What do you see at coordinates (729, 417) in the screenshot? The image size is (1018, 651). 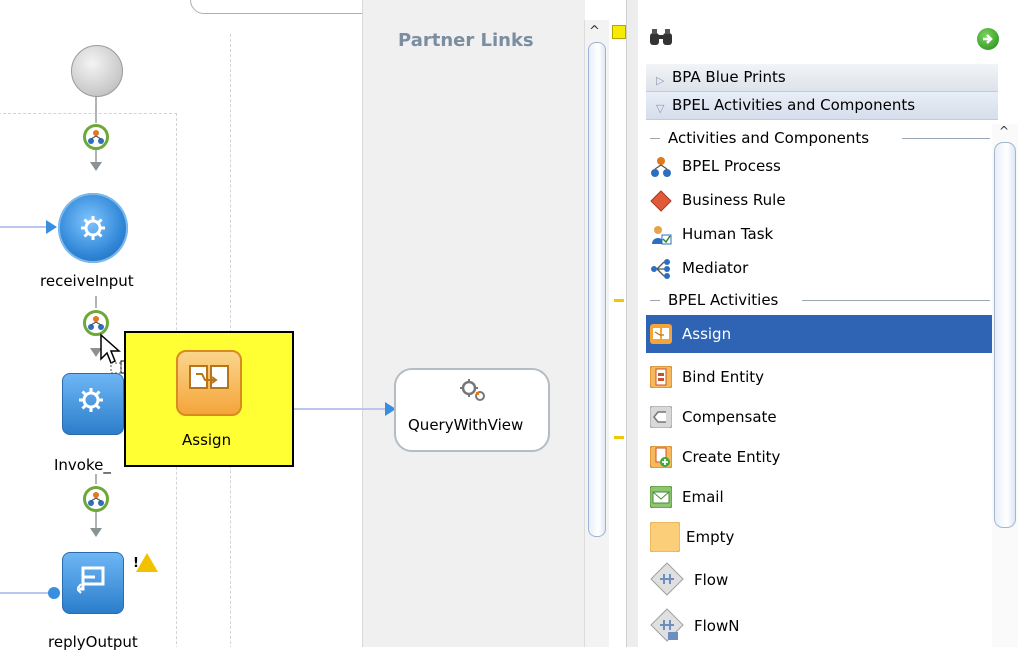 I see `palette-item-label: Compensate` at bounding box center [729, 417].